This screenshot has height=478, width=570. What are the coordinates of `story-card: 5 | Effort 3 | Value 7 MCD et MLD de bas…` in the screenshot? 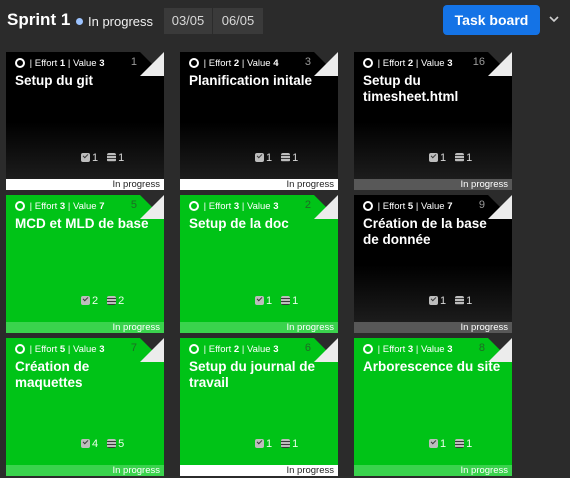 It's located at (85, 264).